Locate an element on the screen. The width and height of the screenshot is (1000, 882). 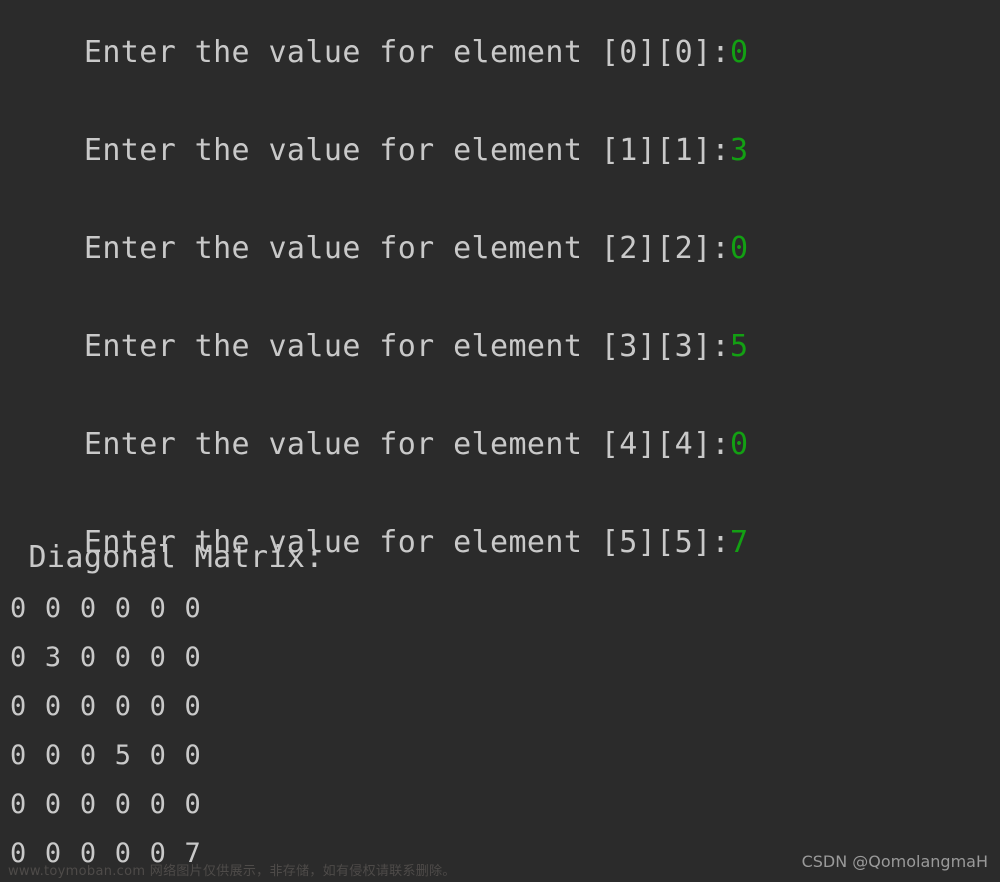
prompt-label: Enter the value for element [3][3]: is located at coordinates (407, 346).